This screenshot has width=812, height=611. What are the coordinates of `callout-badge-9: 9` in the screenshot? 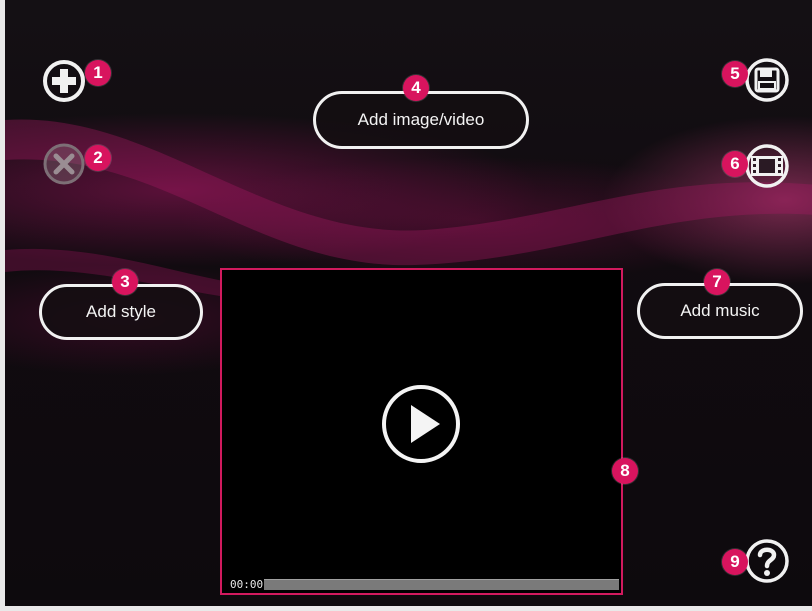 It's located at (735, 562).